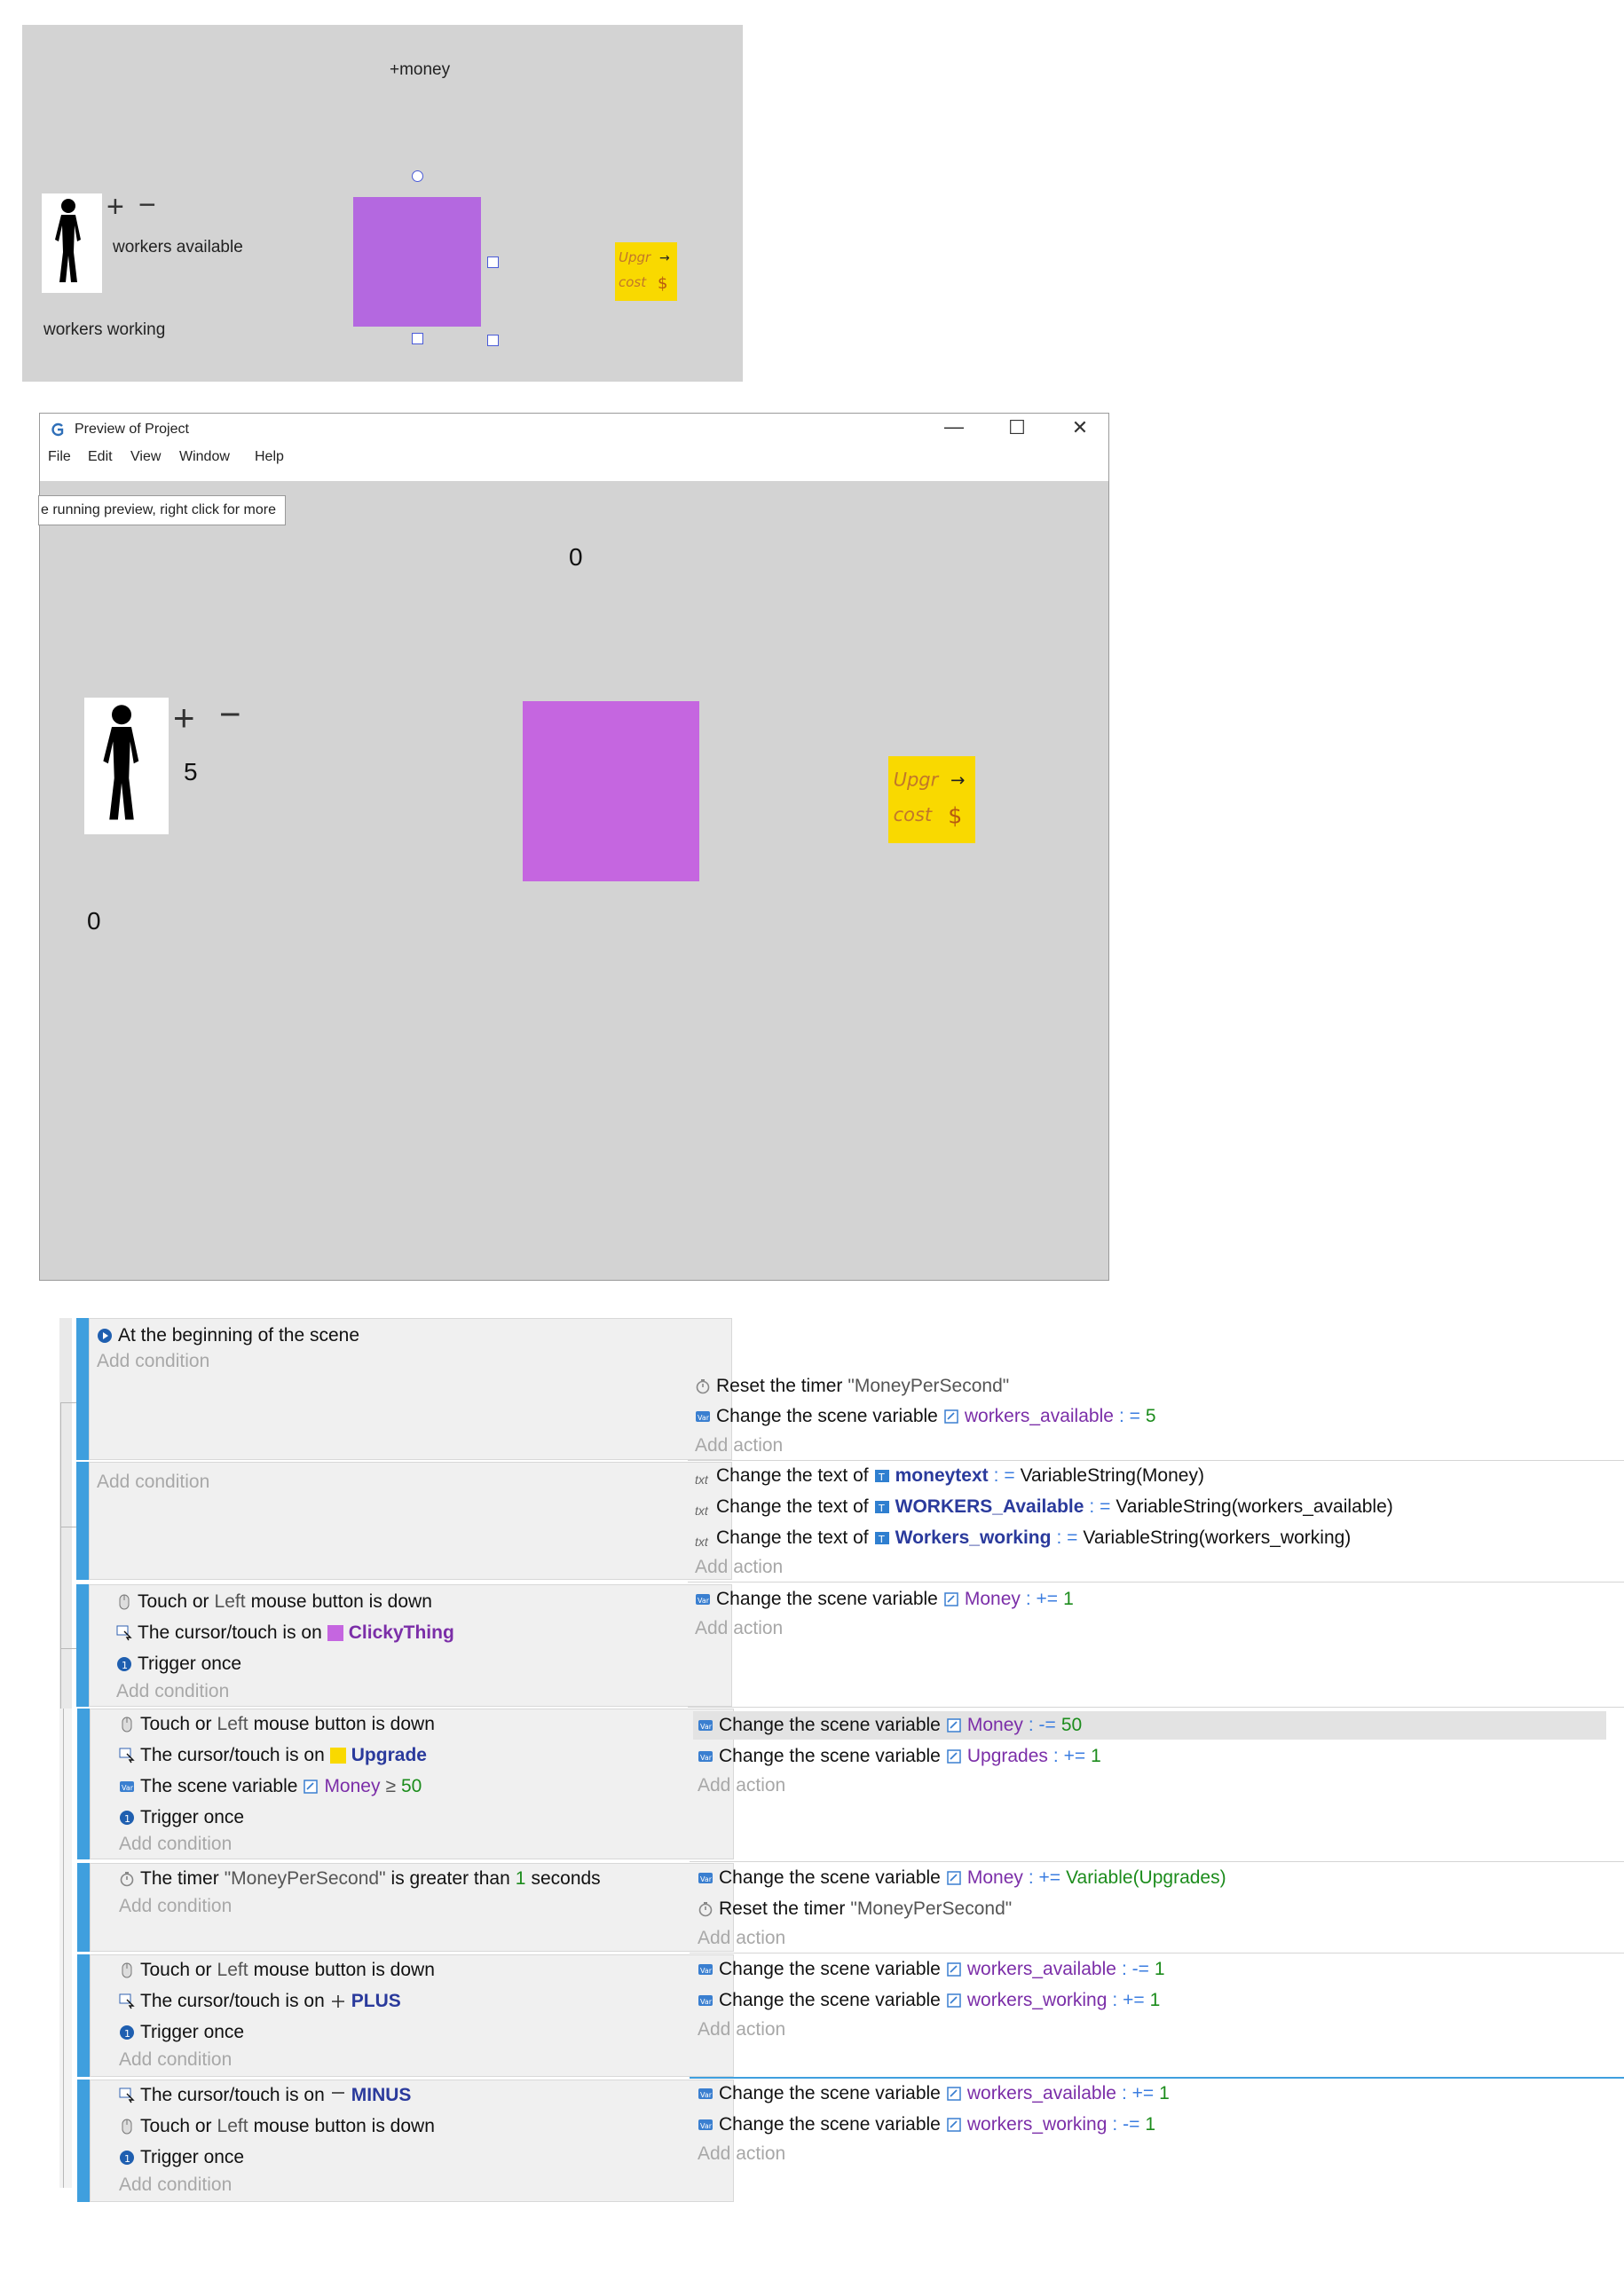 The height and width of the screenshot is (2281, 1624). I want to click on event-1-bar, so click(82, 1389).